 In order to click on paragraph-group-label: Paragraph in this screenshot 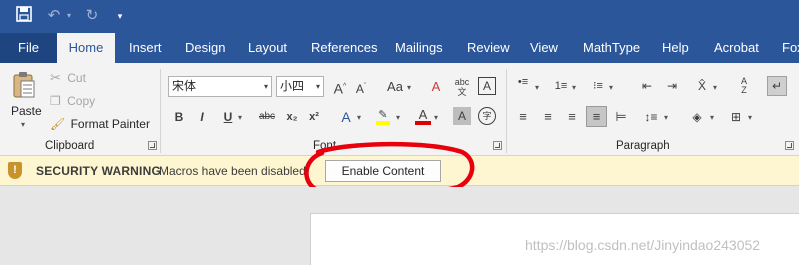, I will do `click(643, 146)`.